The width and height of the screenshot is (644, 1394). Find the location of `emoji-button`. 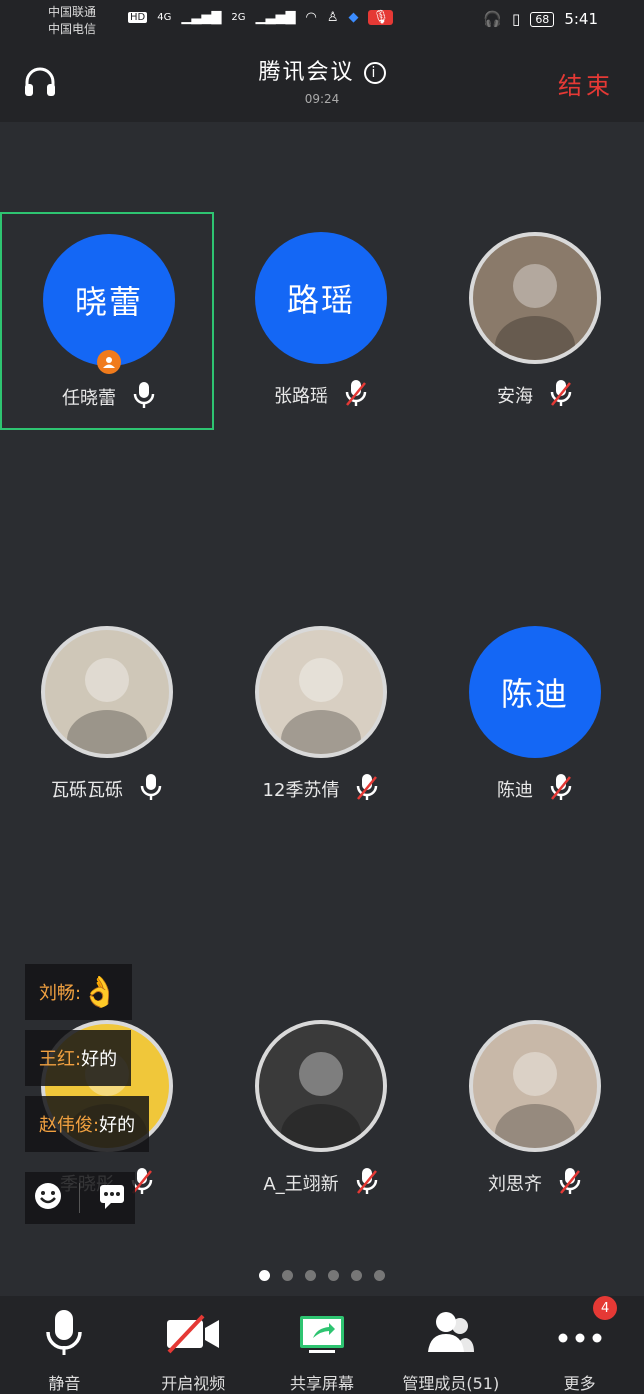

emoji-button is located at coordinates (48, 1198).